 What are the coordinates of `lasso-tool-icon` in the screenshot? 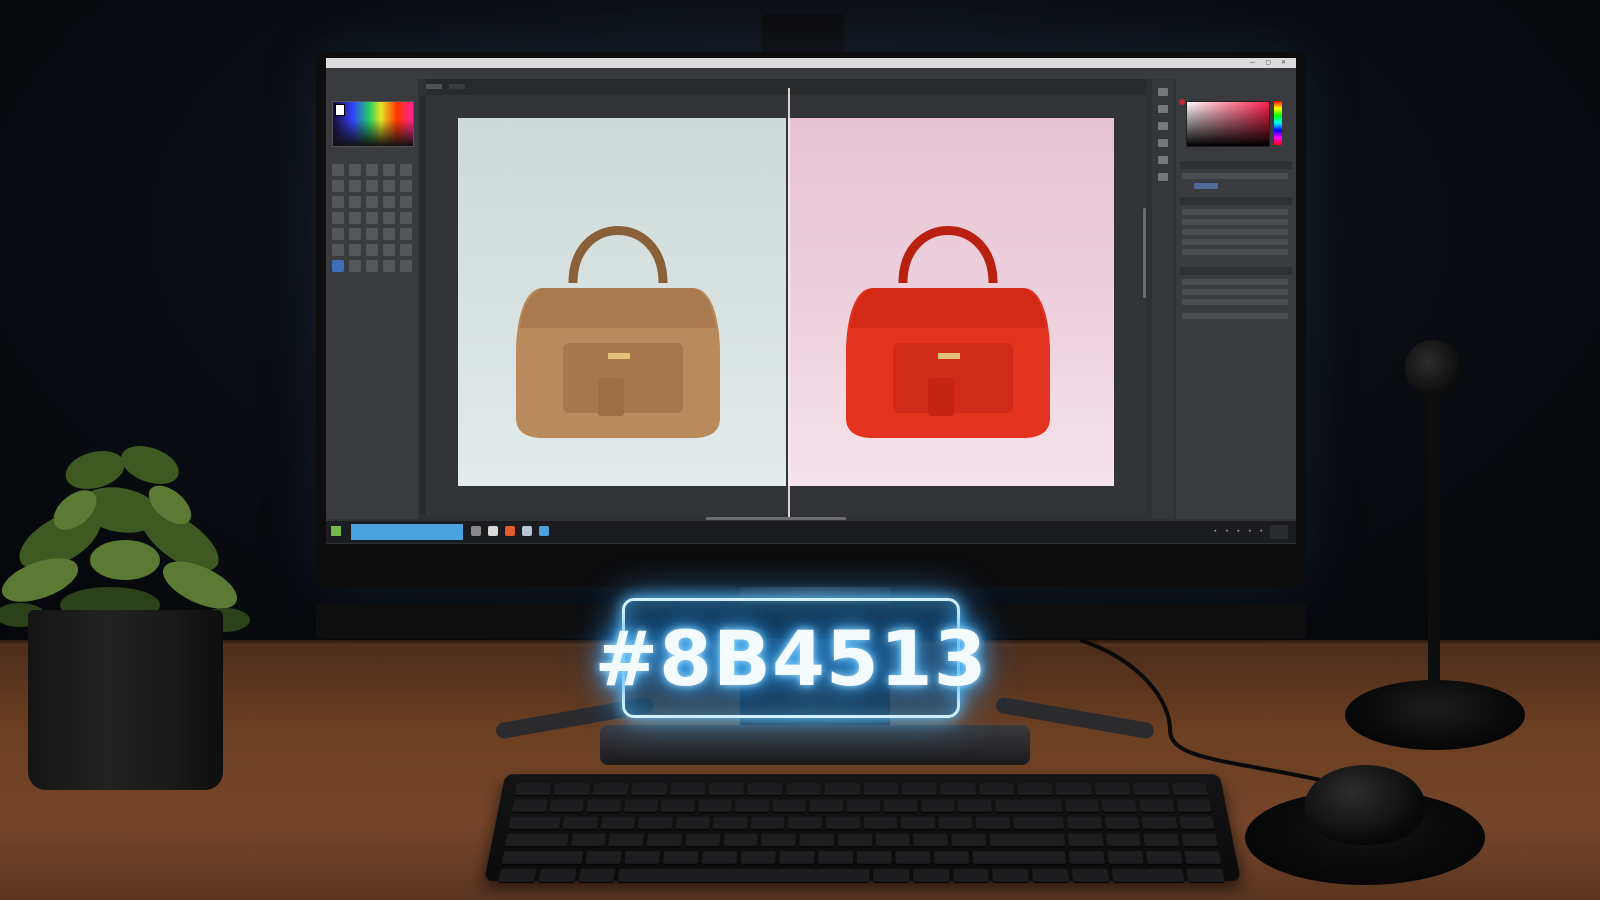 It's located at (372, 170).